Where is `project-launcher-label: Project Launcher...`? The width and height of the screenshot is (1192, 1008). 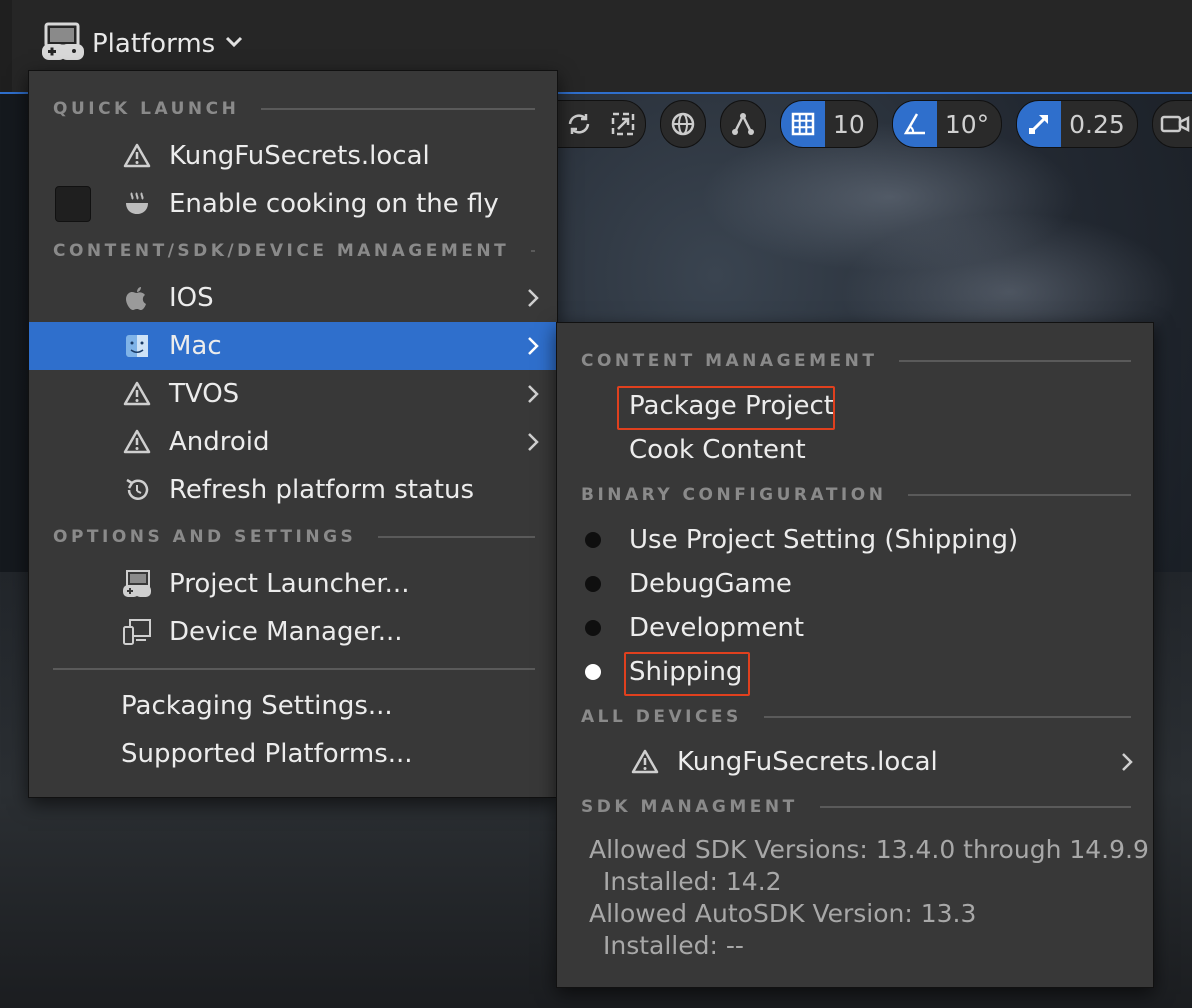
project-launcher-label: Project Launcher... is located at coordinates (289, 584).